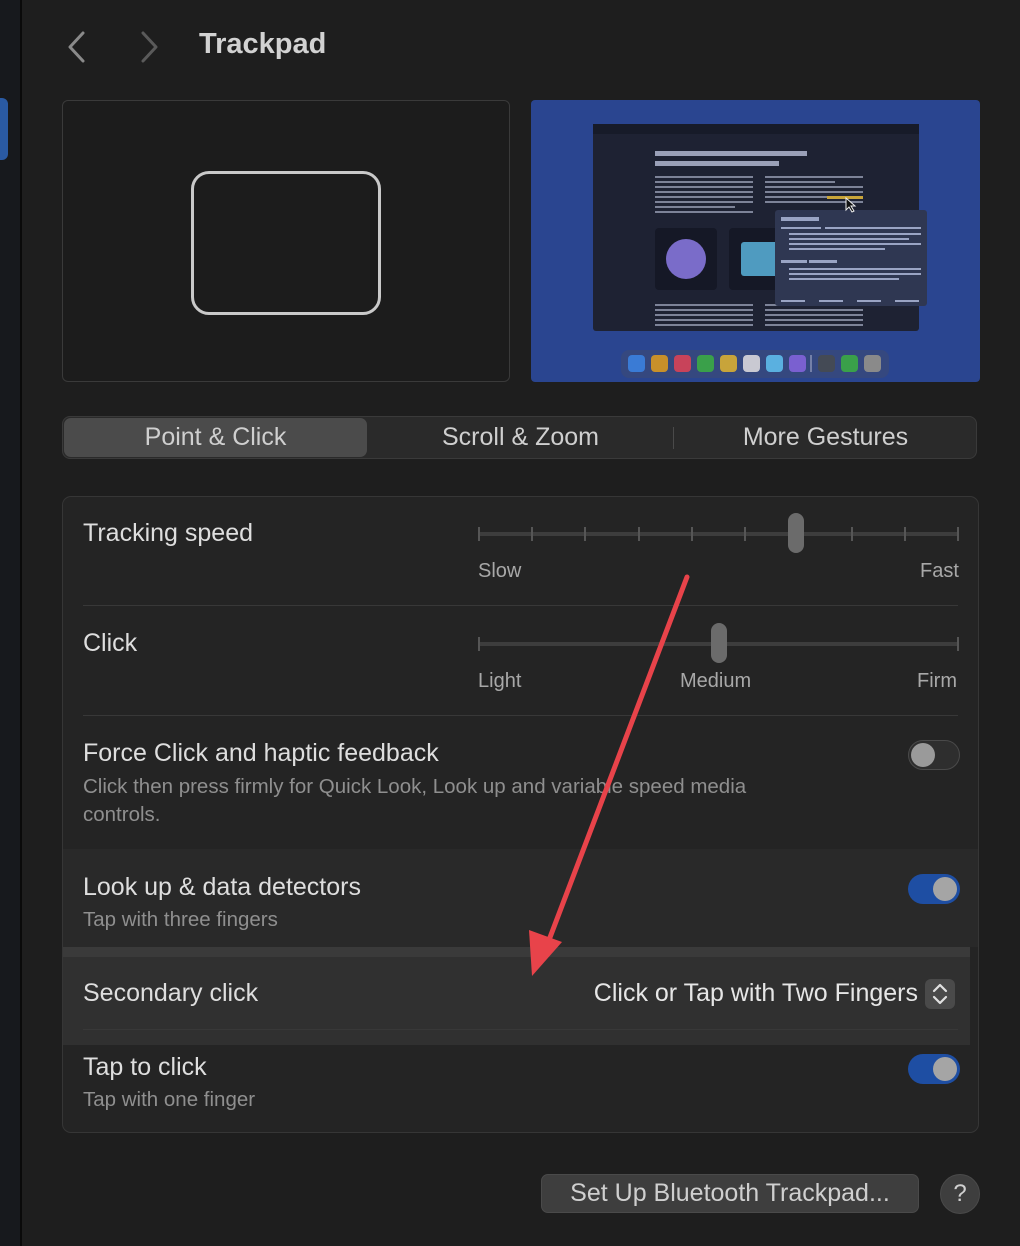 This screenshot has height=1246, width=1020. Describe the element at coordinates (169, 1099) in the screenshot. I see `tap-to-click-description: Tap with one finger` at that location.